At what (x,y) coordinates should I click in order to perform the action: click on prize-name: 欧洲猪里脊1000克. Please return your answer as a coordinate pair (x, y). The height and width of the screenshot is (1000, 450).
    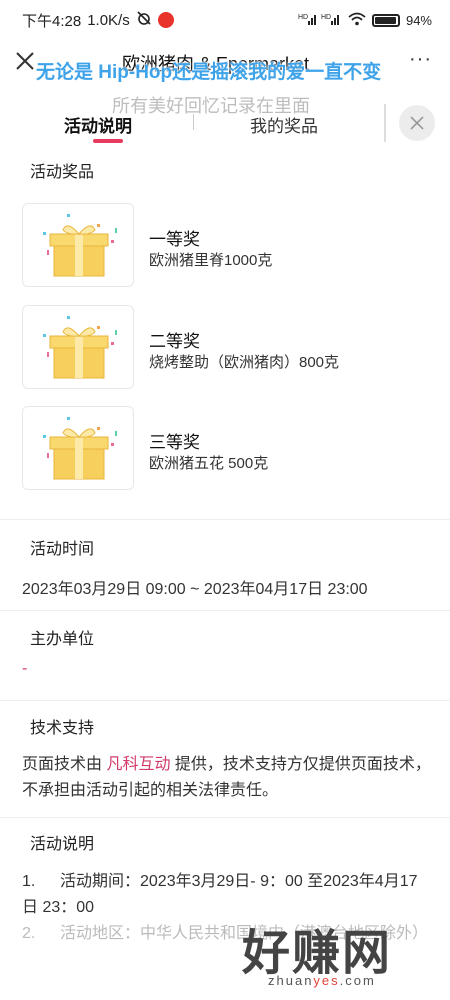
    Looking at the image, I should click on (211, 260).